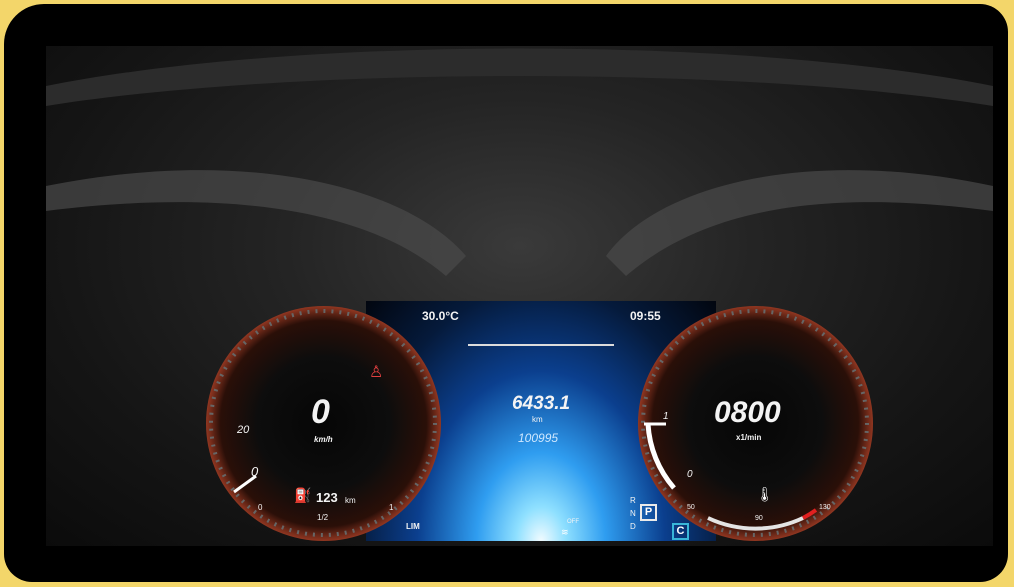  Describe the element at coordinates (633, 526) in the screenshot. I see `gear-d: D` at that location.